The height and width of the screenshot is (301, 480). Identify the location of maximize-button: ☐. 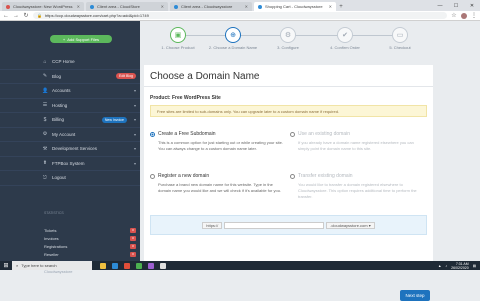
(456, 5).